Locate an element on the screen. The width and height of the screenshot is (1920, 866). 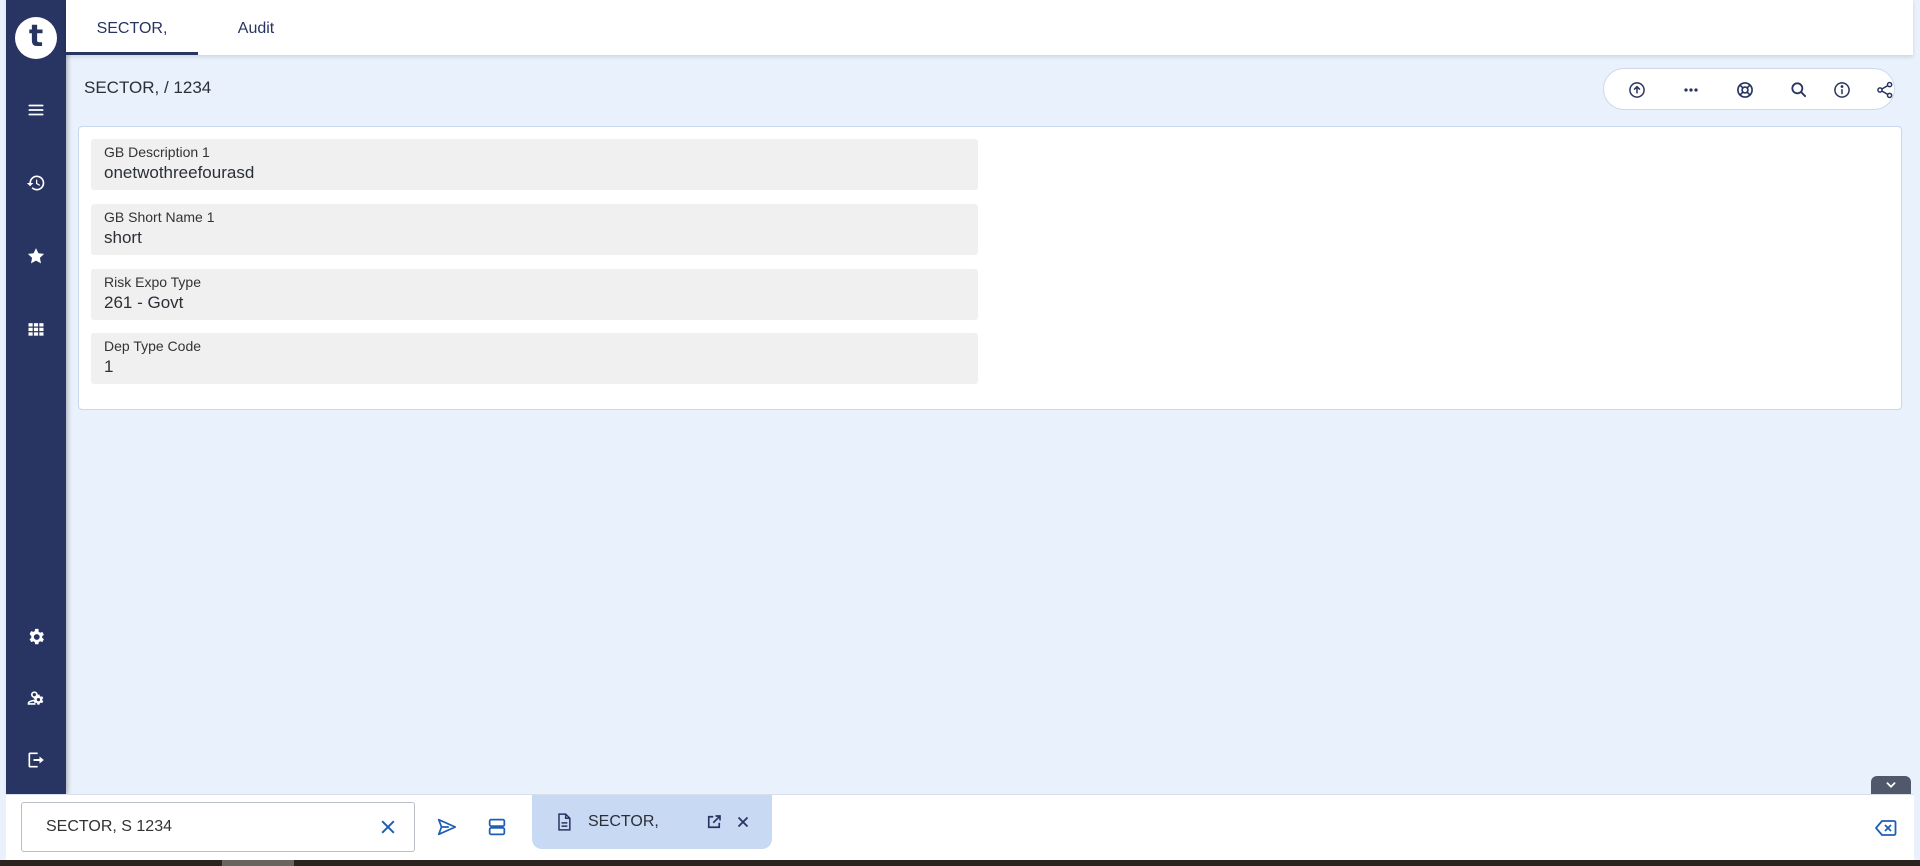
field-label: Dep Type Code is located at coordinates (153, 346).